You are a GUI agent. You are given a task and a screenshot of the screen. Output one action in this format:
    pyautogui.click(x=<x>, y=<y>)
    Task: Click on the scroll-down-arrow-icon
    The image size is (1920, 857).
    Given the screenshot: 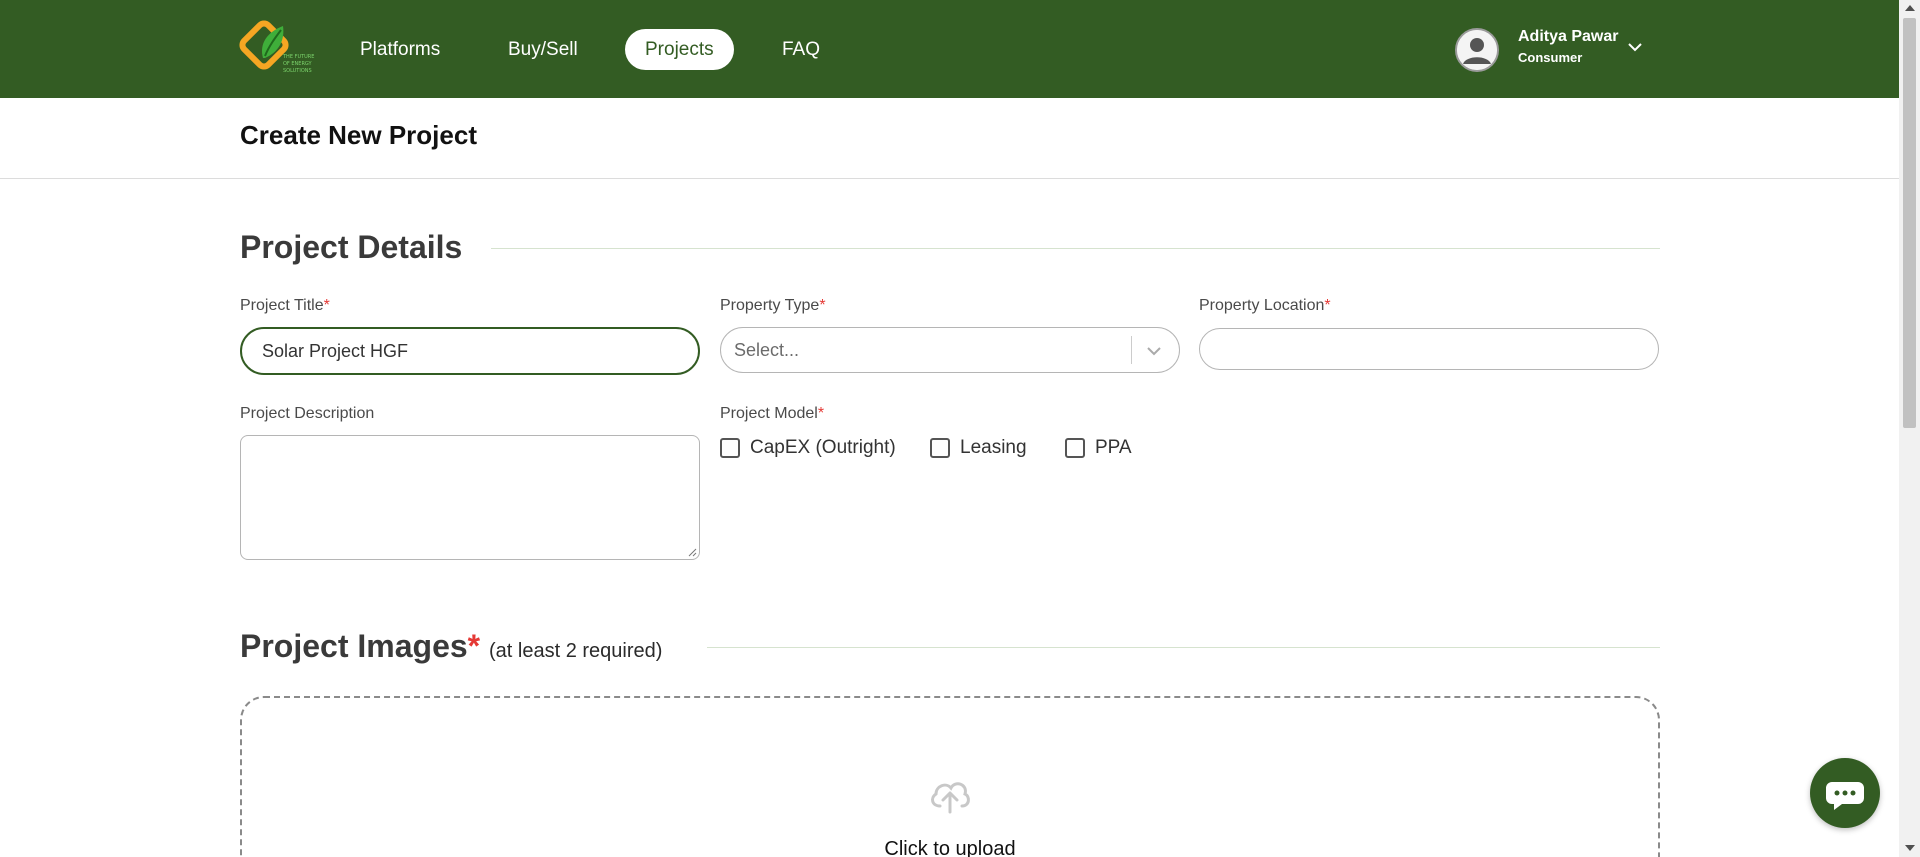 What is the action you would take?
    pyautogui.click(x=1910, y=848)
    